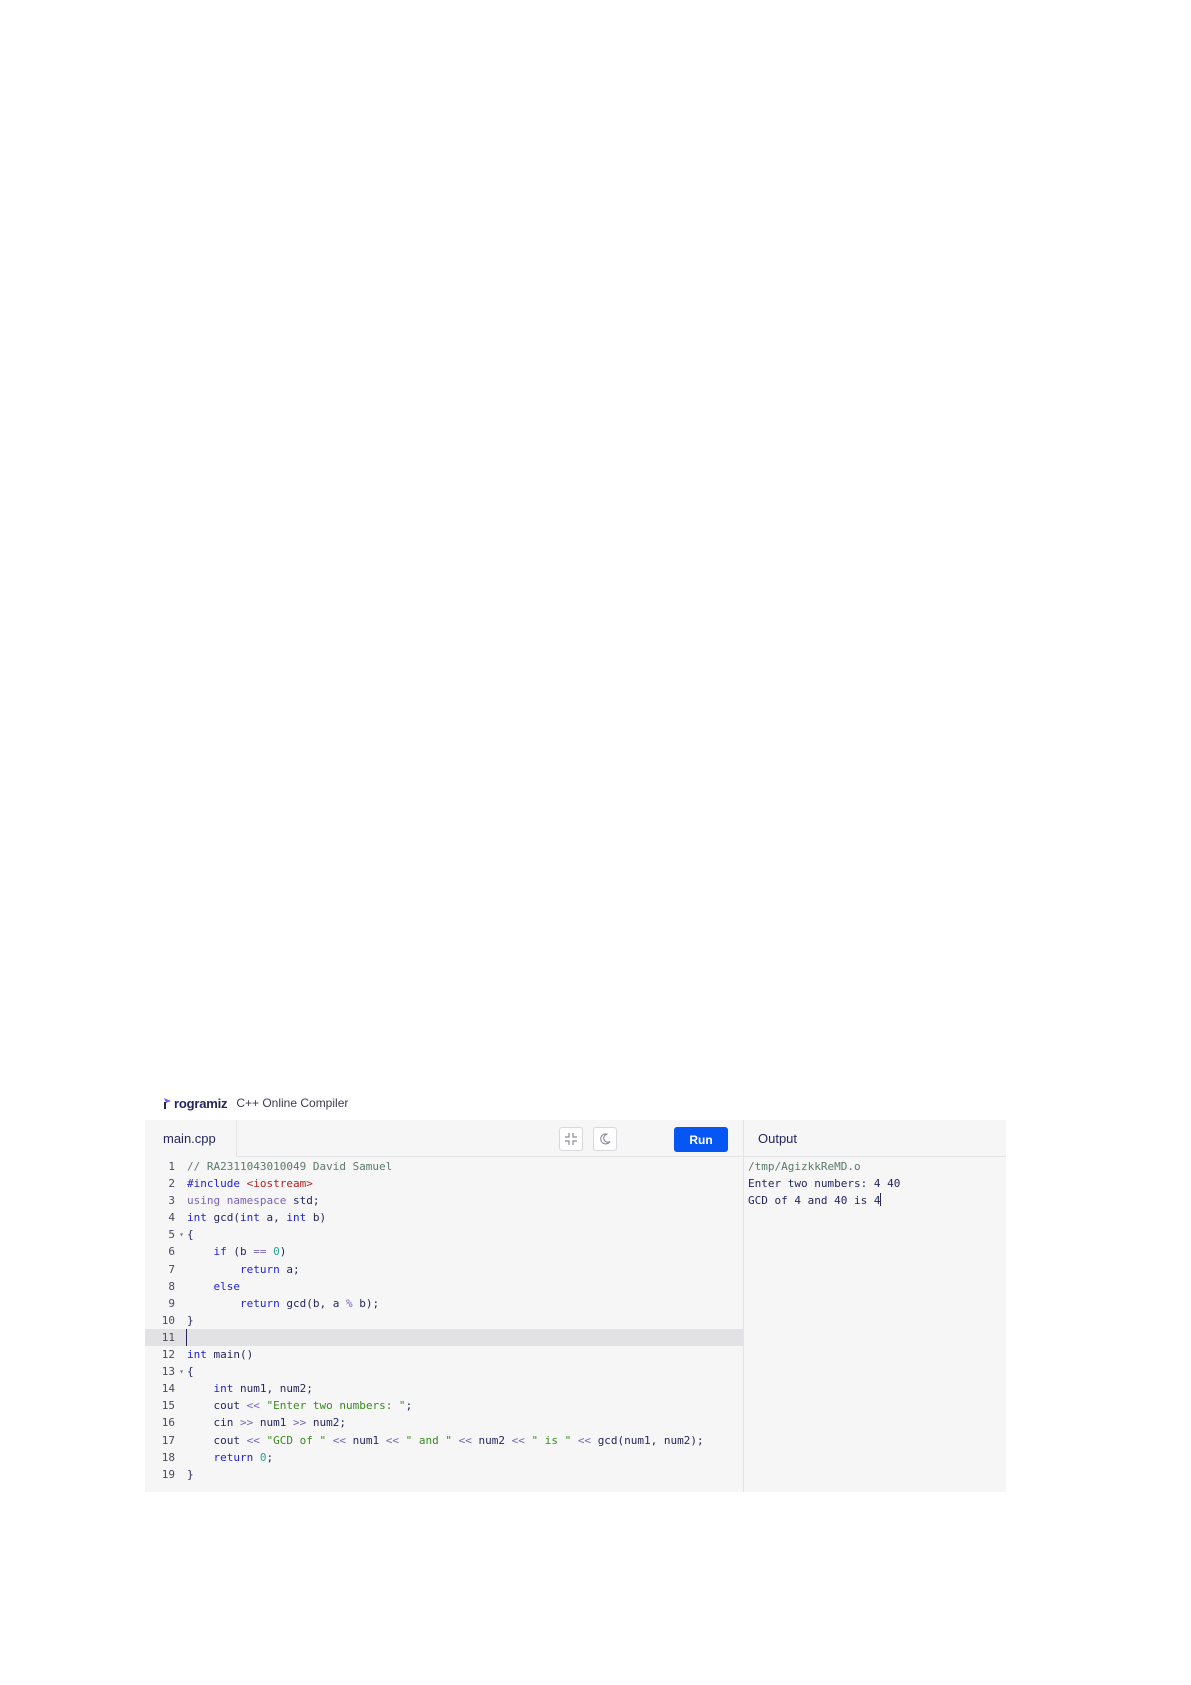 The height and width of the screenshot is (1685, 1191). I want to click on compiler-title: C++ Online Compiler, so click(292, 1103).